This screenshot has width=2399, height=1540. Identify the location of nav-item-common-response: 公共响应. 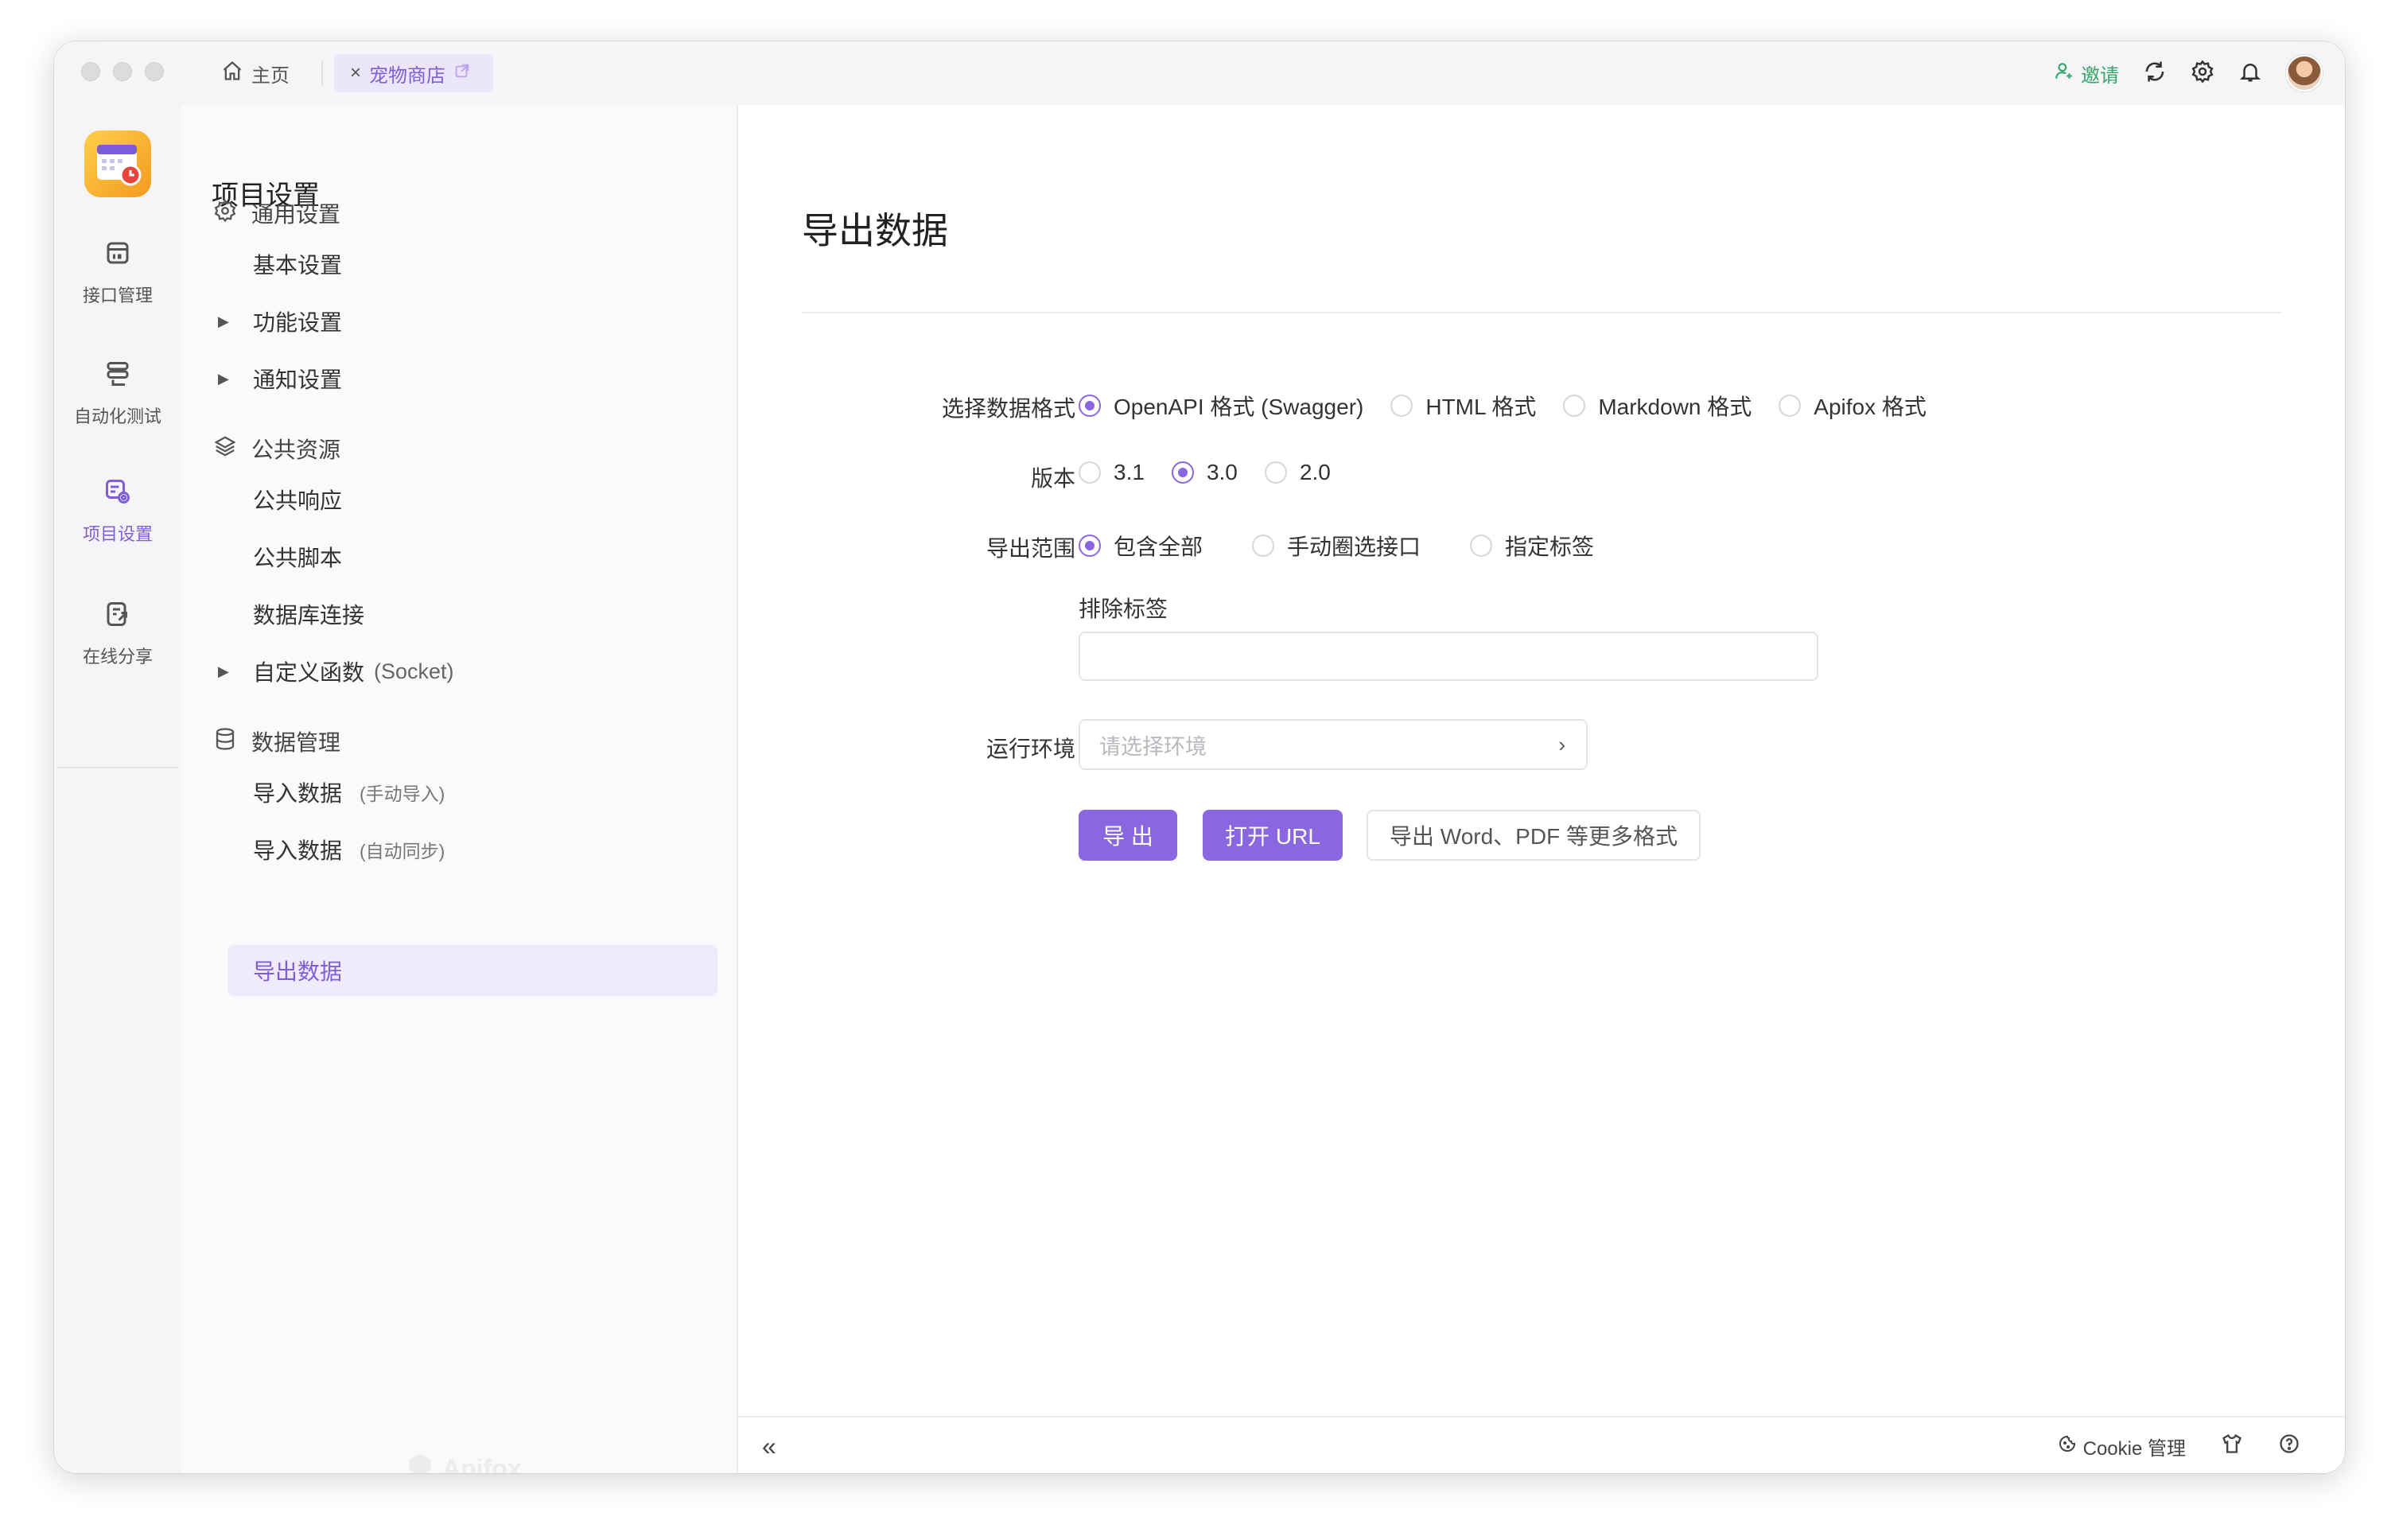
(297, 499).